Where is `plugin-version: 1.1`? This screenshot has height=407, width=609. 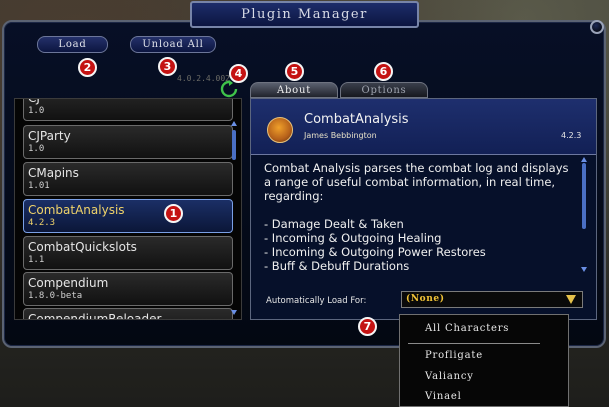
plugin-version: 1.1 is located at coordinates (36, 260).